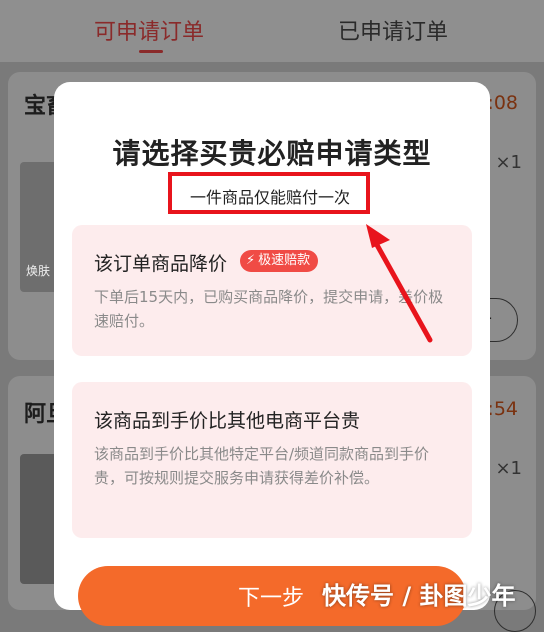 Image resolution: width=544 pixels, height=632 pixels. What do you see at coordinates (284, 260) in the screenshot?
I see `badge-label: 极速赔款` at bounding box center [284, 260].